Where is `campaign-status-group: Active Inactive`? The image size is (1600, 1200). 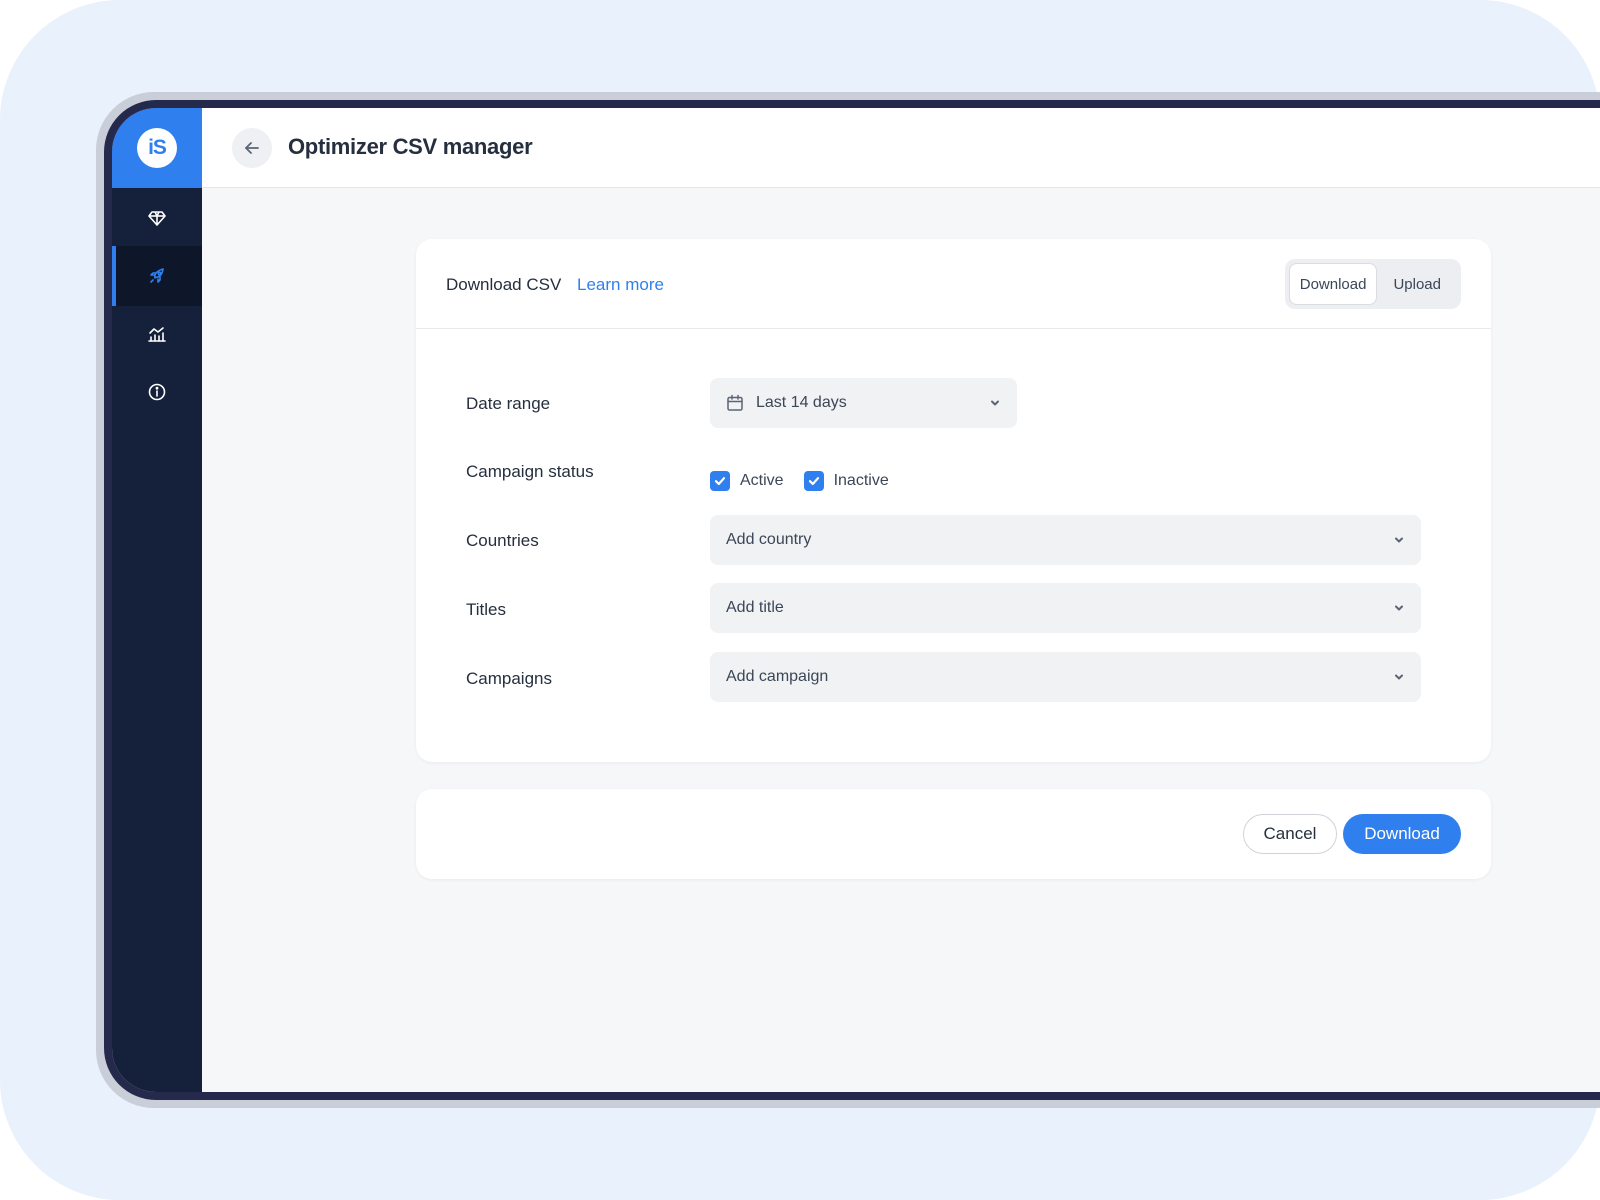 campaign-status-group: Active Inactive is located at coordinates (809, 481).